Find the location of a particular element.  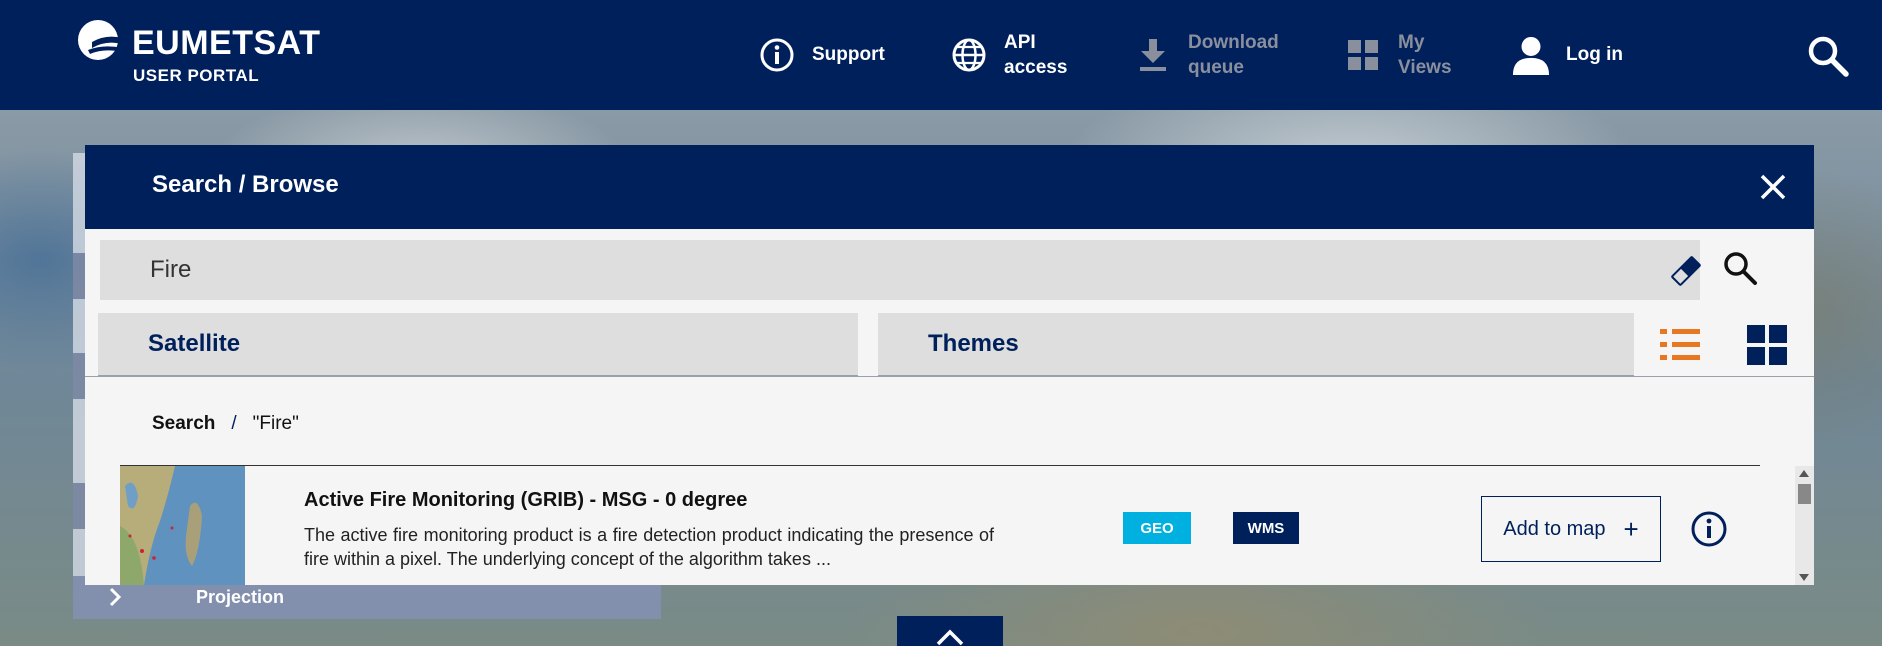

info-icon is located at coordinates (1709, 529).